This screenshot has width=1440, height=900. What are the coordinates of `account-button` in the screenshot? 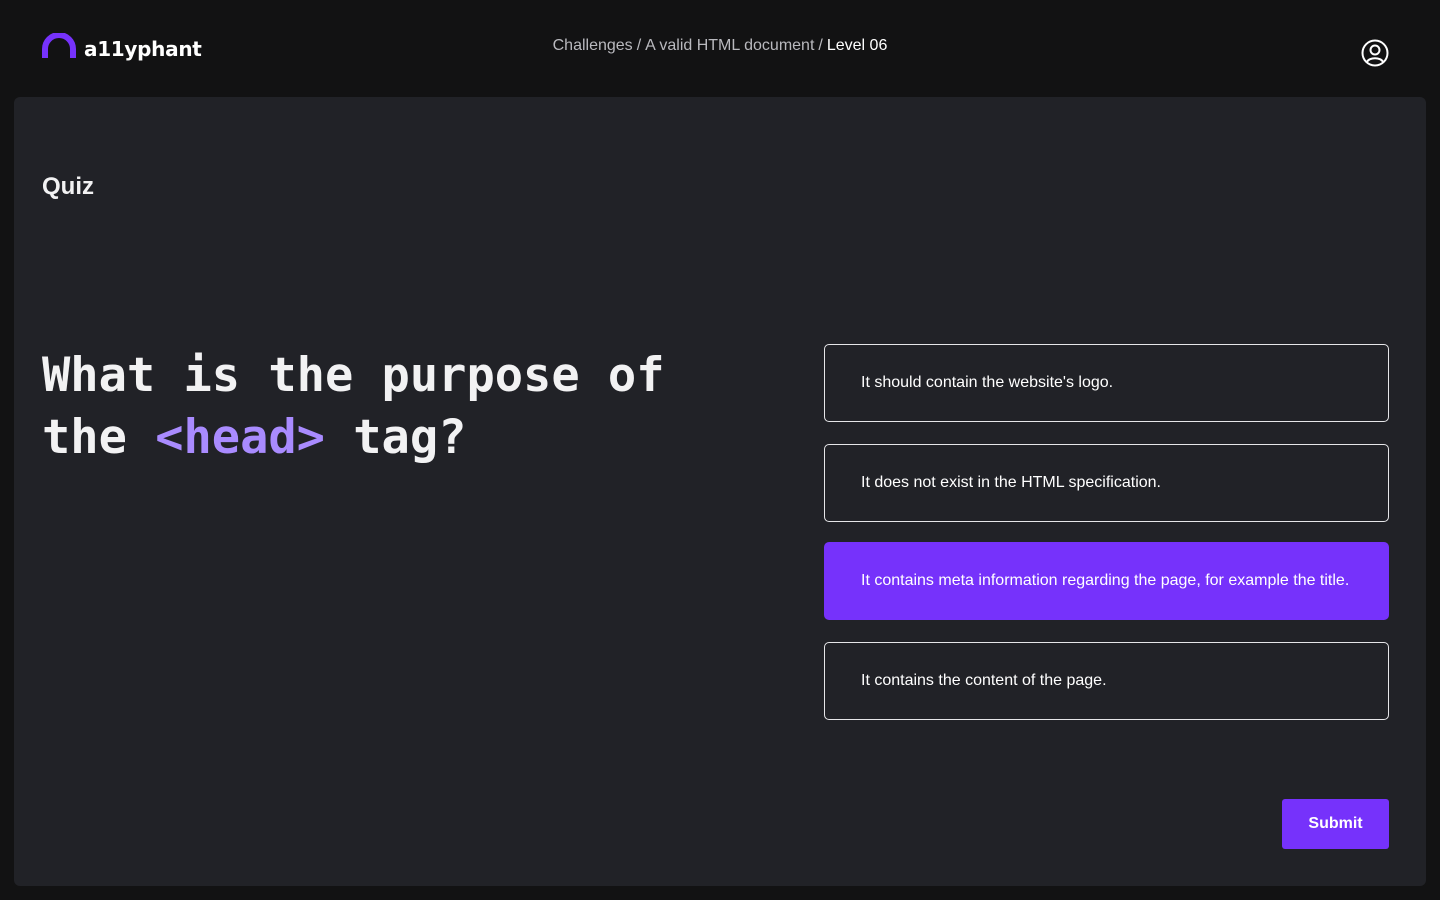 It's located at (1375, 53).